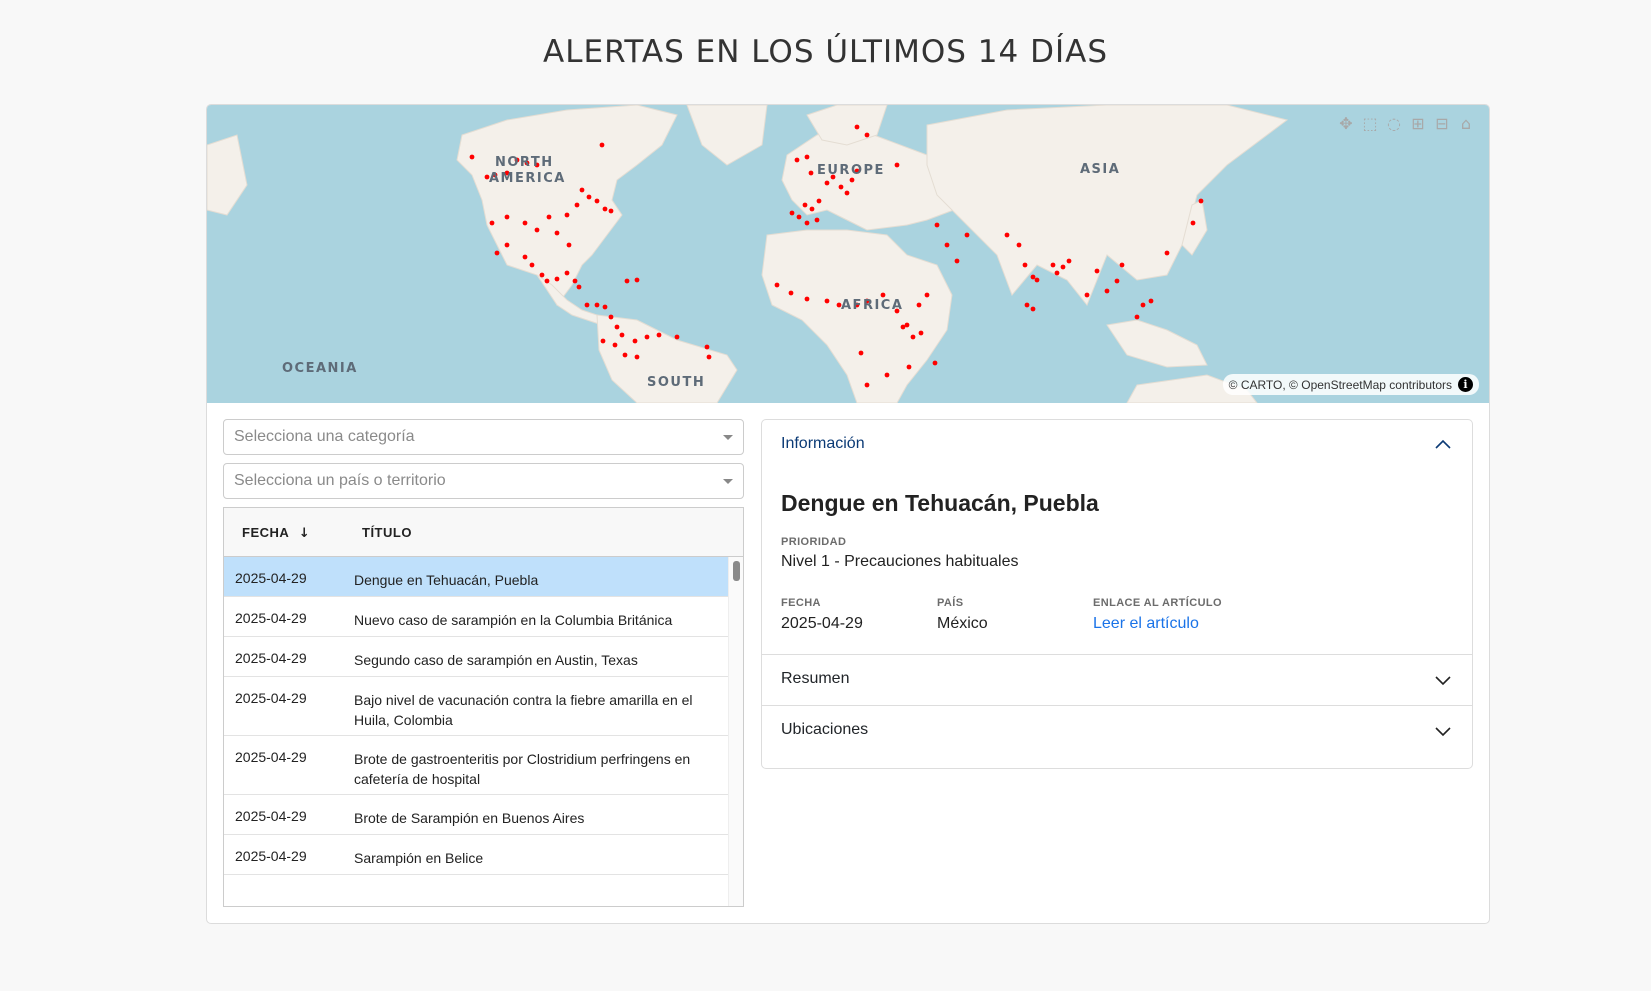 This screenshot has width=1651, height=991. Describe the element at coordinates (1117, 680) in the screenshot. I see `accordion-summary-header: Resumen` at that location.